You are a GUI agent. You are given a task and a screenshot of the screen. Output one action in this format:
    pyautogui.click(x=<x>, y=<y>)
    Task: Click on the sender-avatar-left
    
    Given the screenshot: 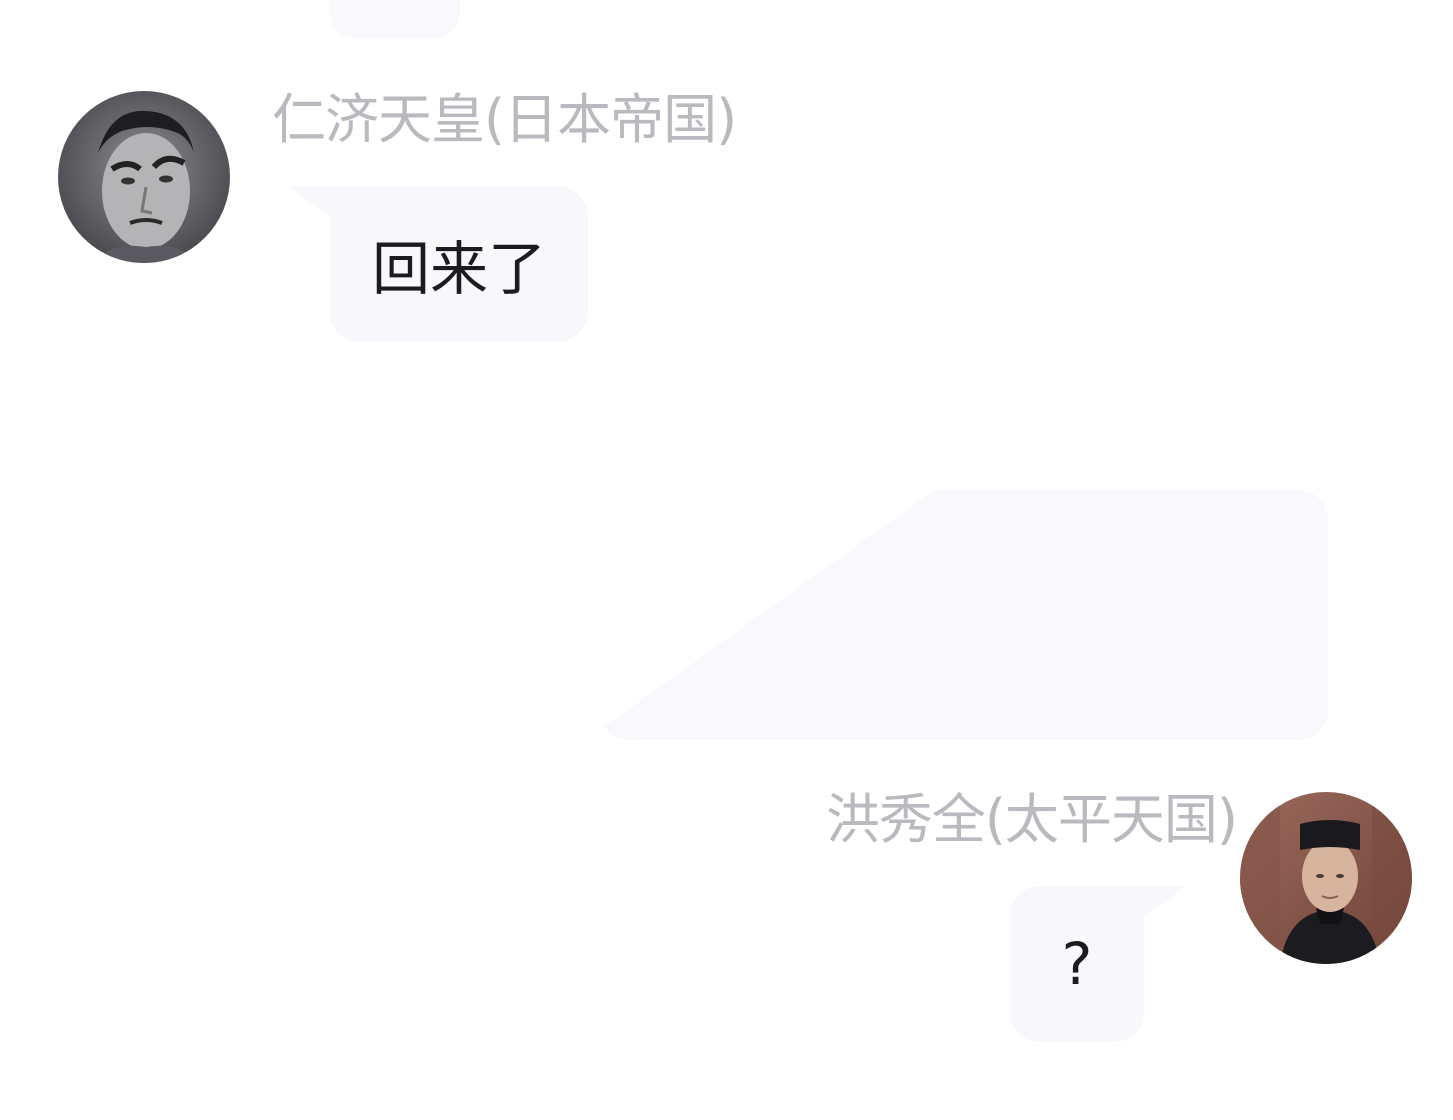 What is the action you would take?
    pyautogui.click(x=144, y=177)
    